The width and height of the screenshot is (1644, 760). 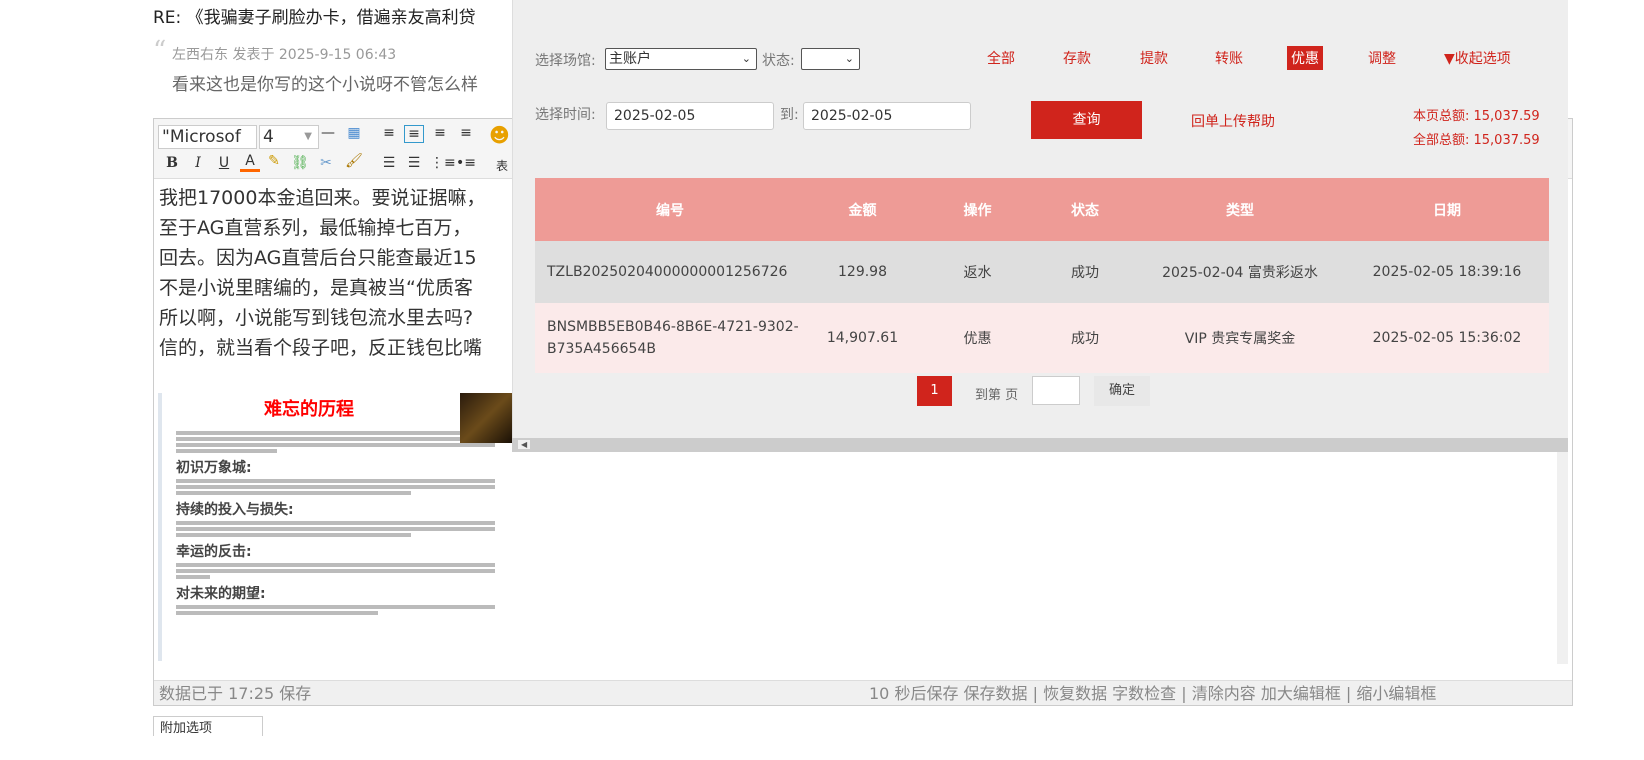 I want to click on collapse-options: ▼收起选项, so click(x=1477, y=58).